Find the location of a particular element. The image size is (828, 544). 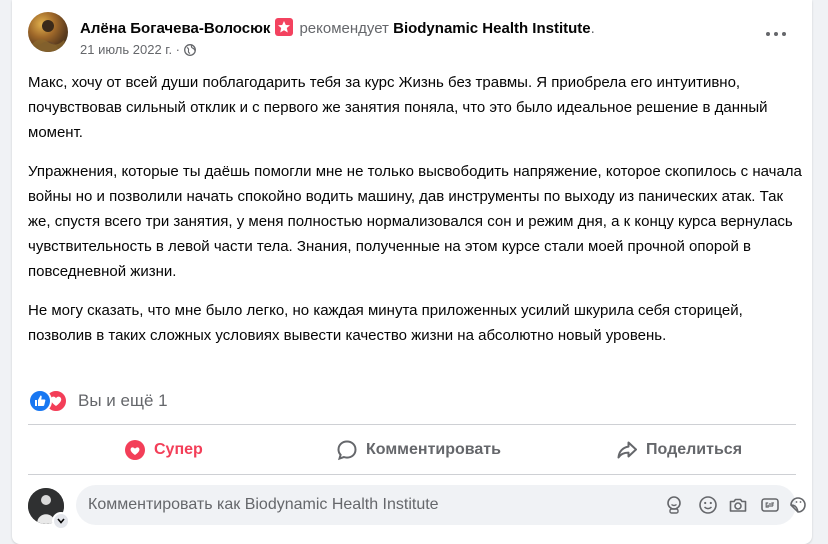

emoji-icon is located at coordinates (708, 505).